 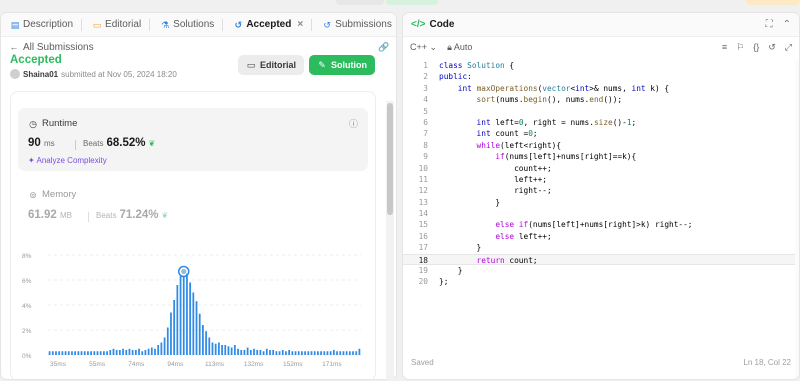 I want to click on braces-icon: {}, so click(x=756, y=47).